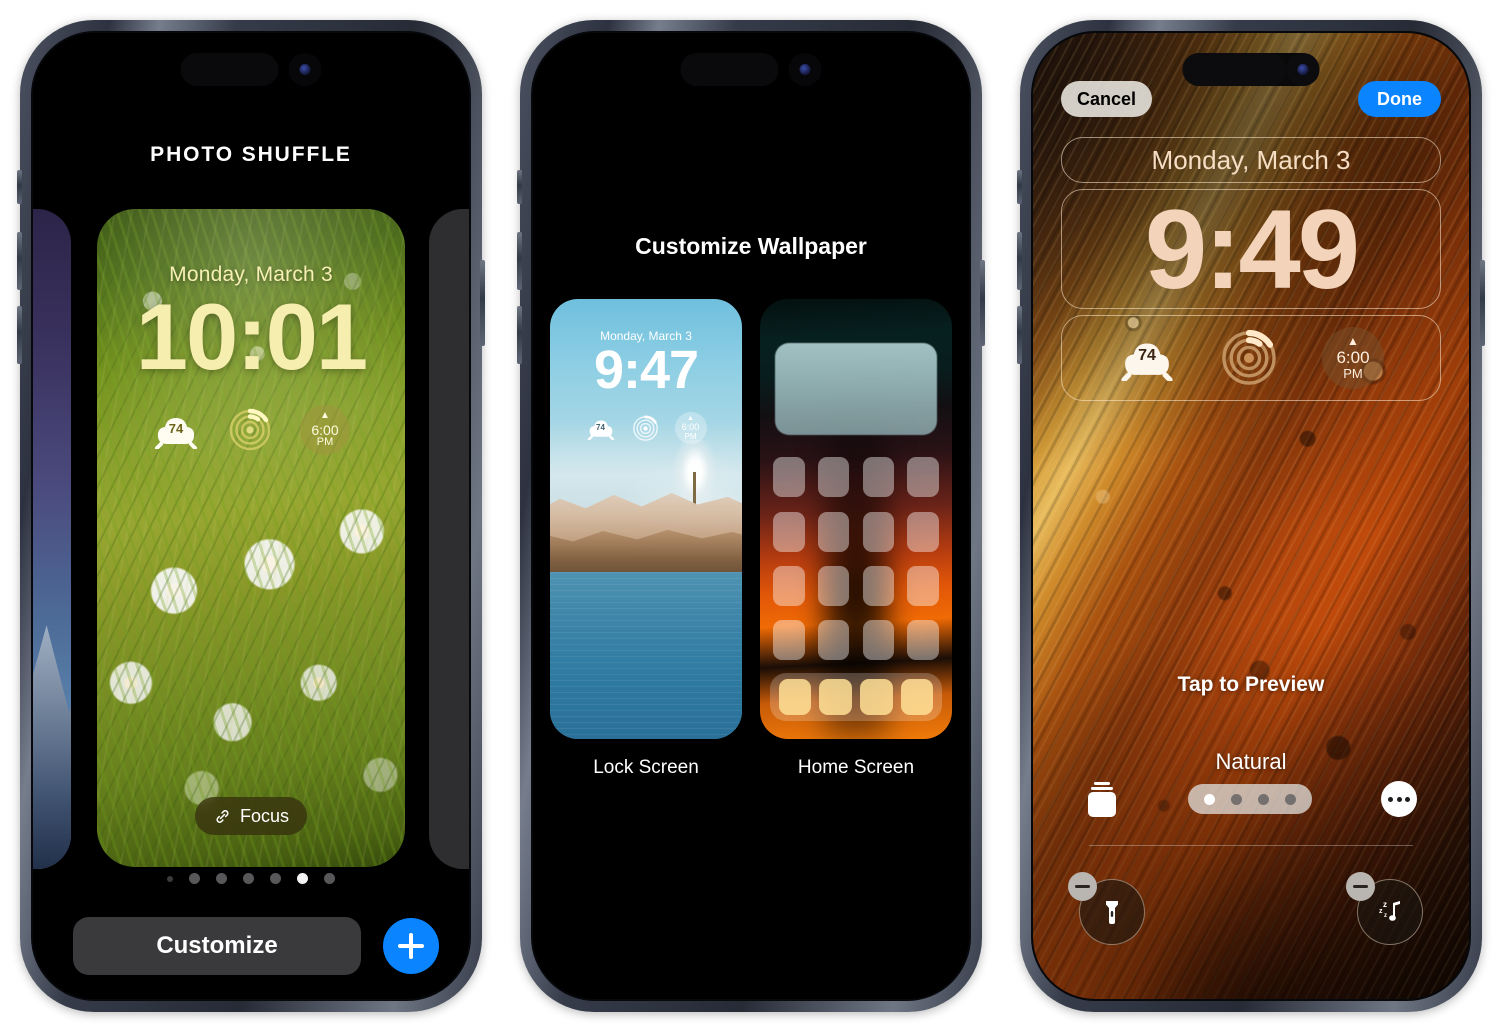  What do you see at coordinates (729, 69) in the screenshot?
I see `island-pill` at bounding box center [729, 69].